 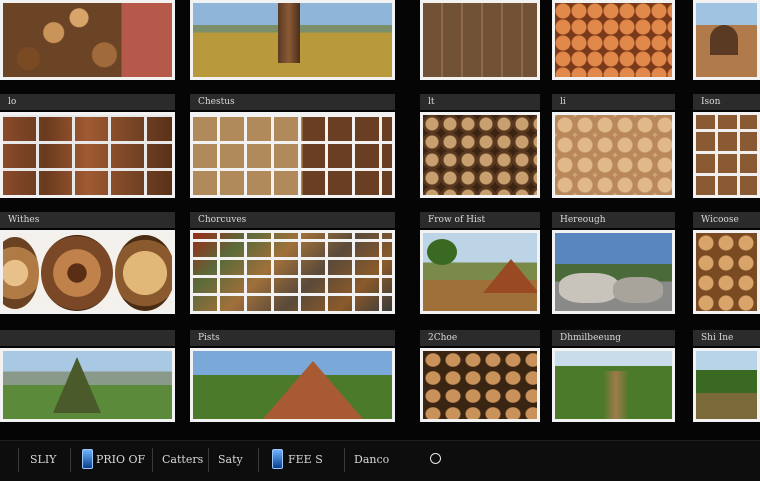 I want to click on image-tile: 2Choe, so click(x=480, y=376).